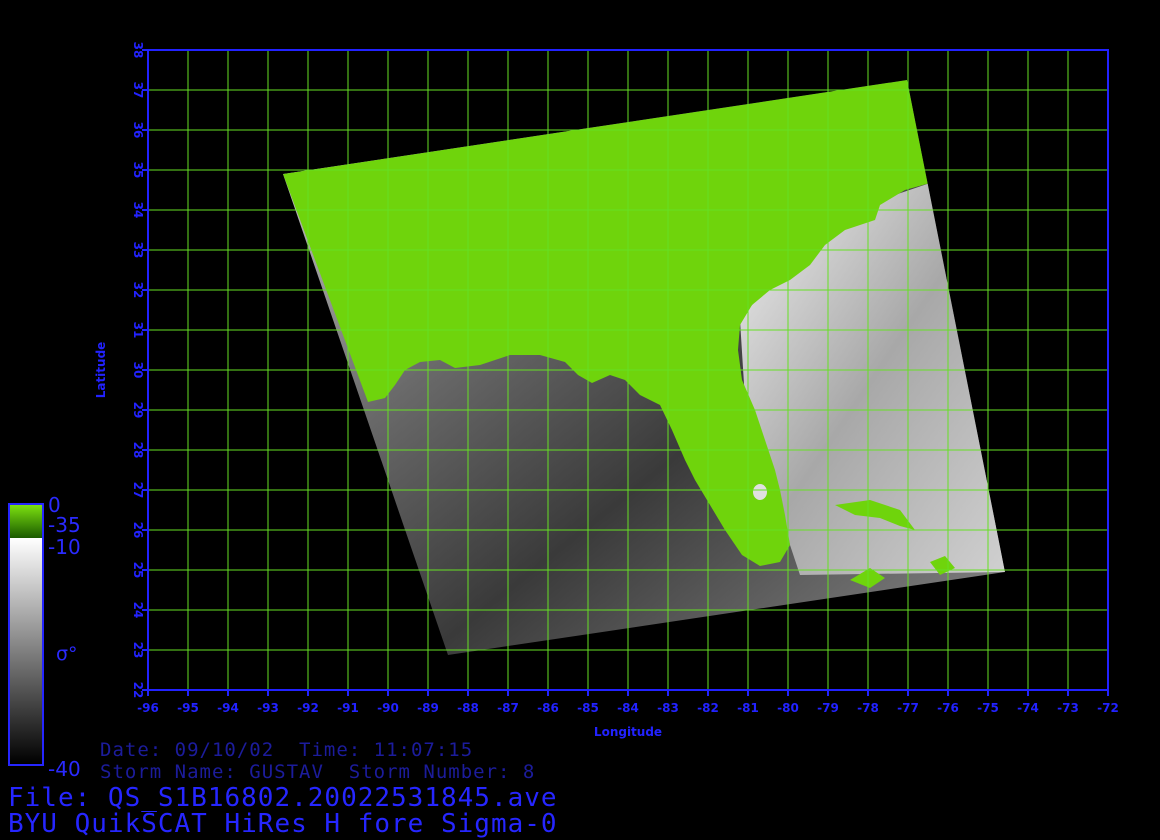 This screenshot has width=1160, height=840. Describe the element at coordinates (138, 330) in the screenshot. I see `lat-tick-label: 31` at that location.